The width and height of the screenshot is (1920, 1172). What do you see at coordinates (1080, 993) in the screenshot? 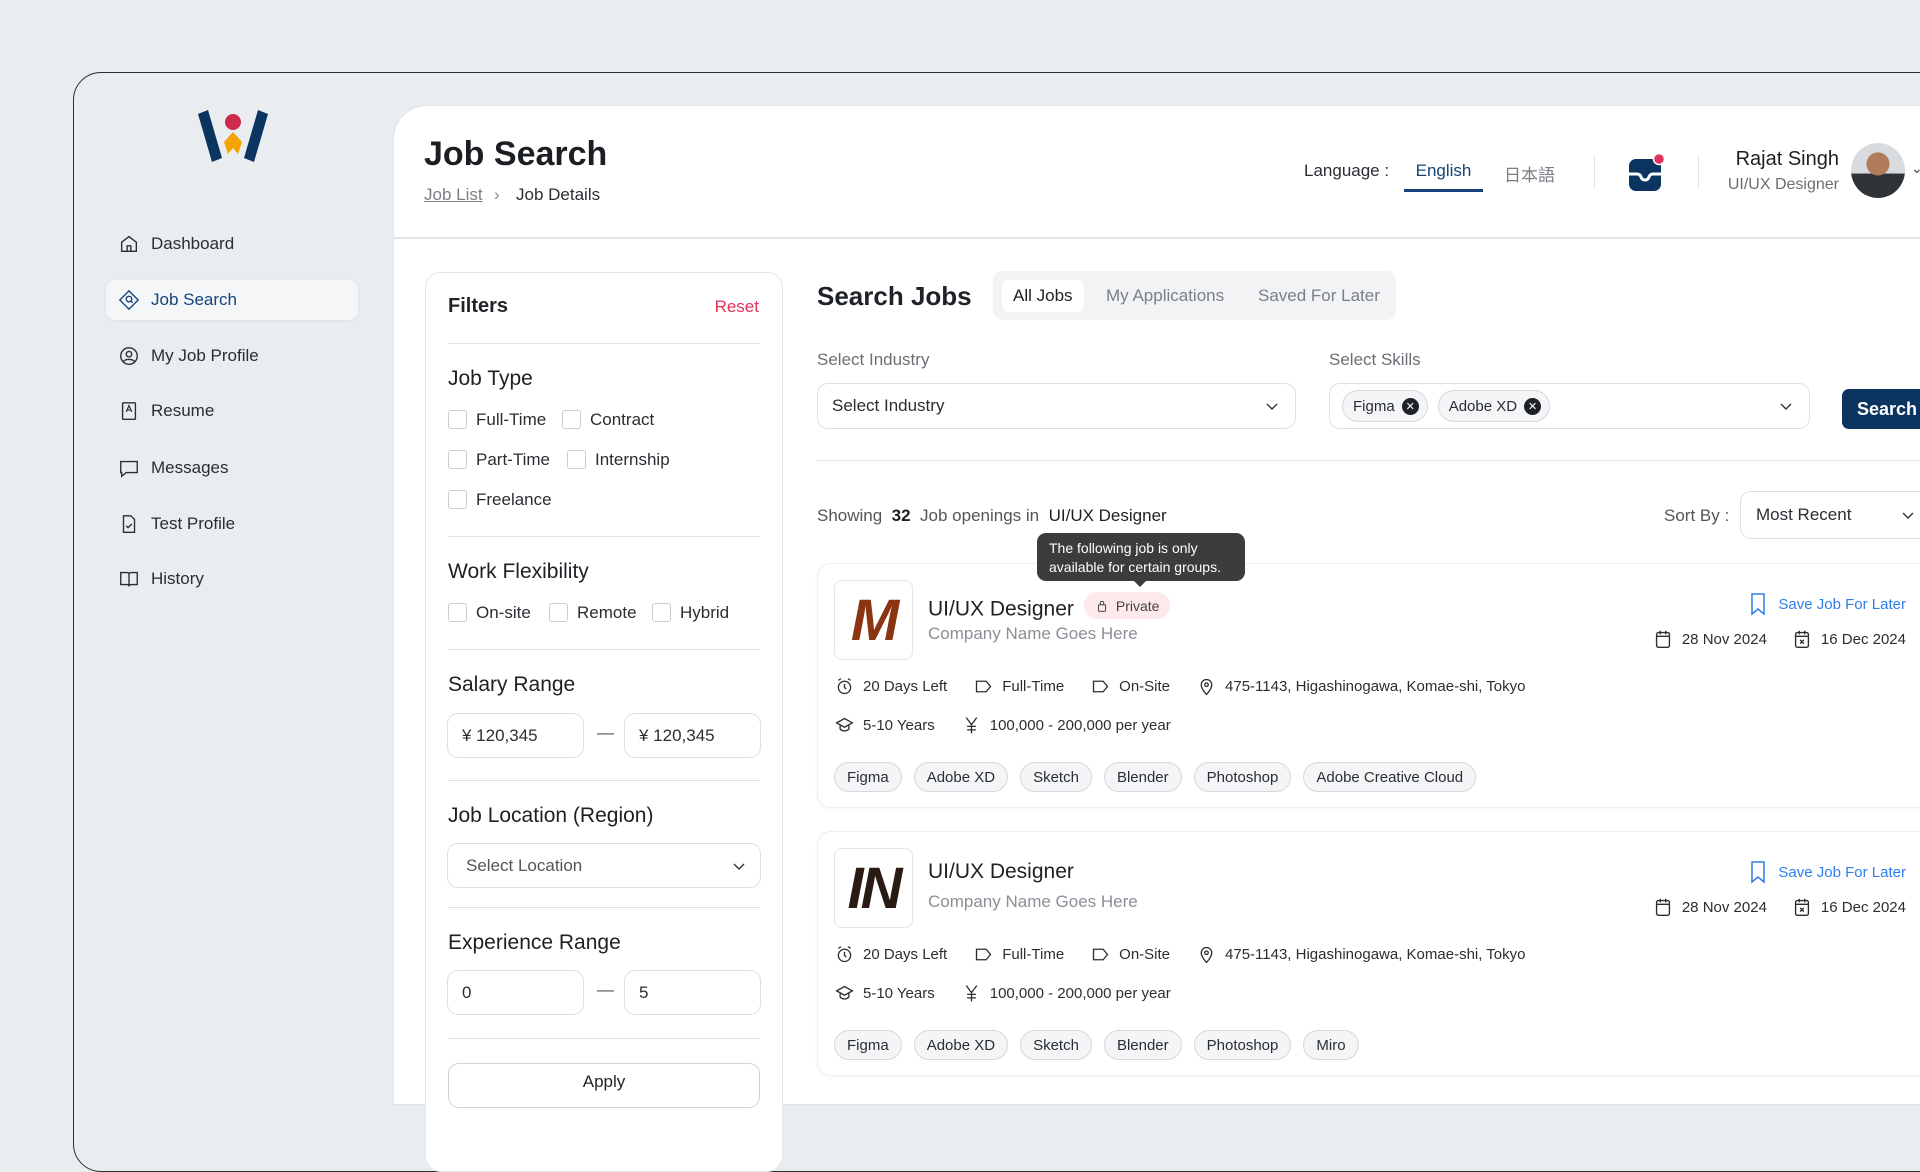
I see `salary: 100,000 - 200,000 per year` at bounding box center [1080, 993].